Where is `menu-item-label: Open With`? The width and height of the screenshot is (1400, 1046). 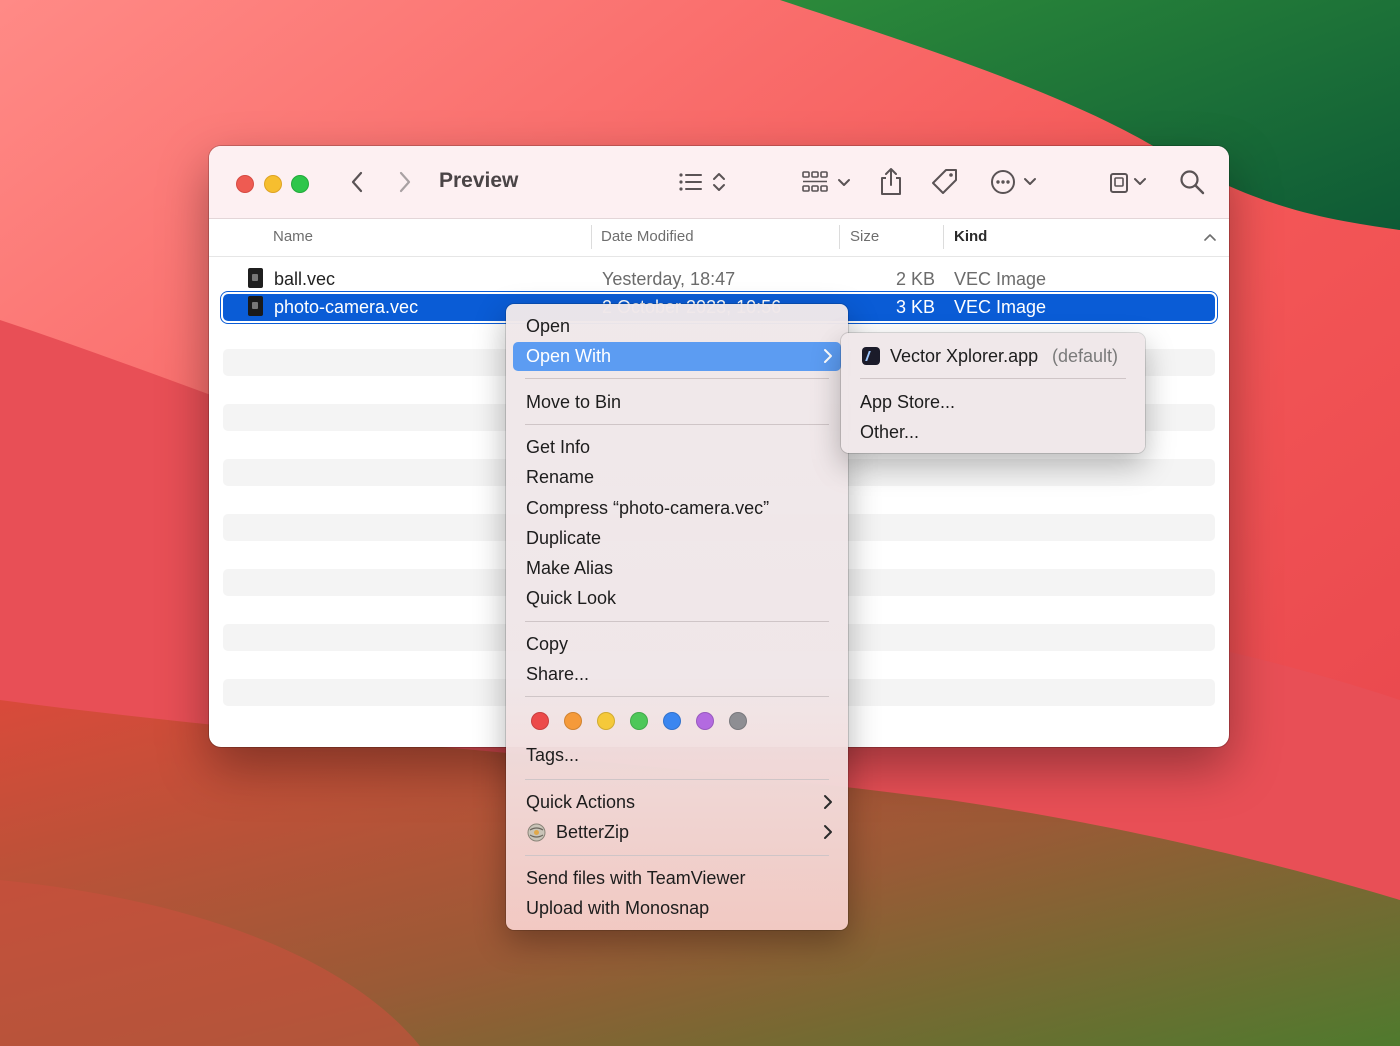 menu-item-label: Open With is located at coordinates (569, 356).